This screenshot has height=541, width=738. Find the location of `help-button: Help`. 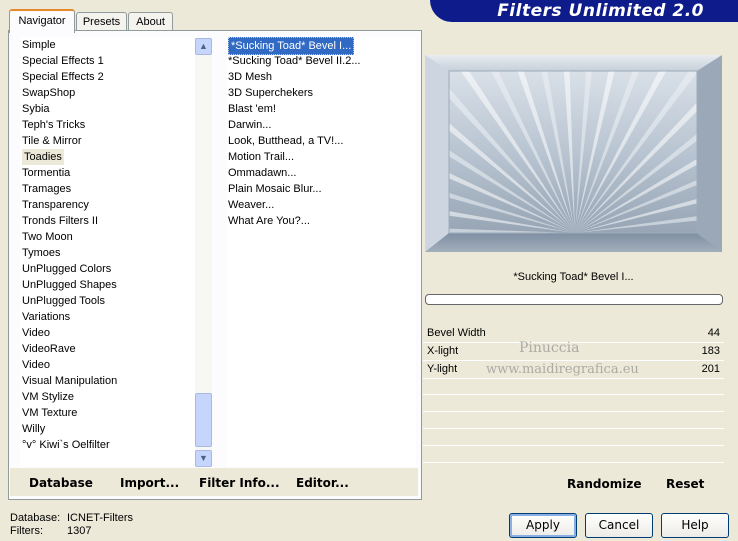

help-button: Help is located at coordinates (695, 525).